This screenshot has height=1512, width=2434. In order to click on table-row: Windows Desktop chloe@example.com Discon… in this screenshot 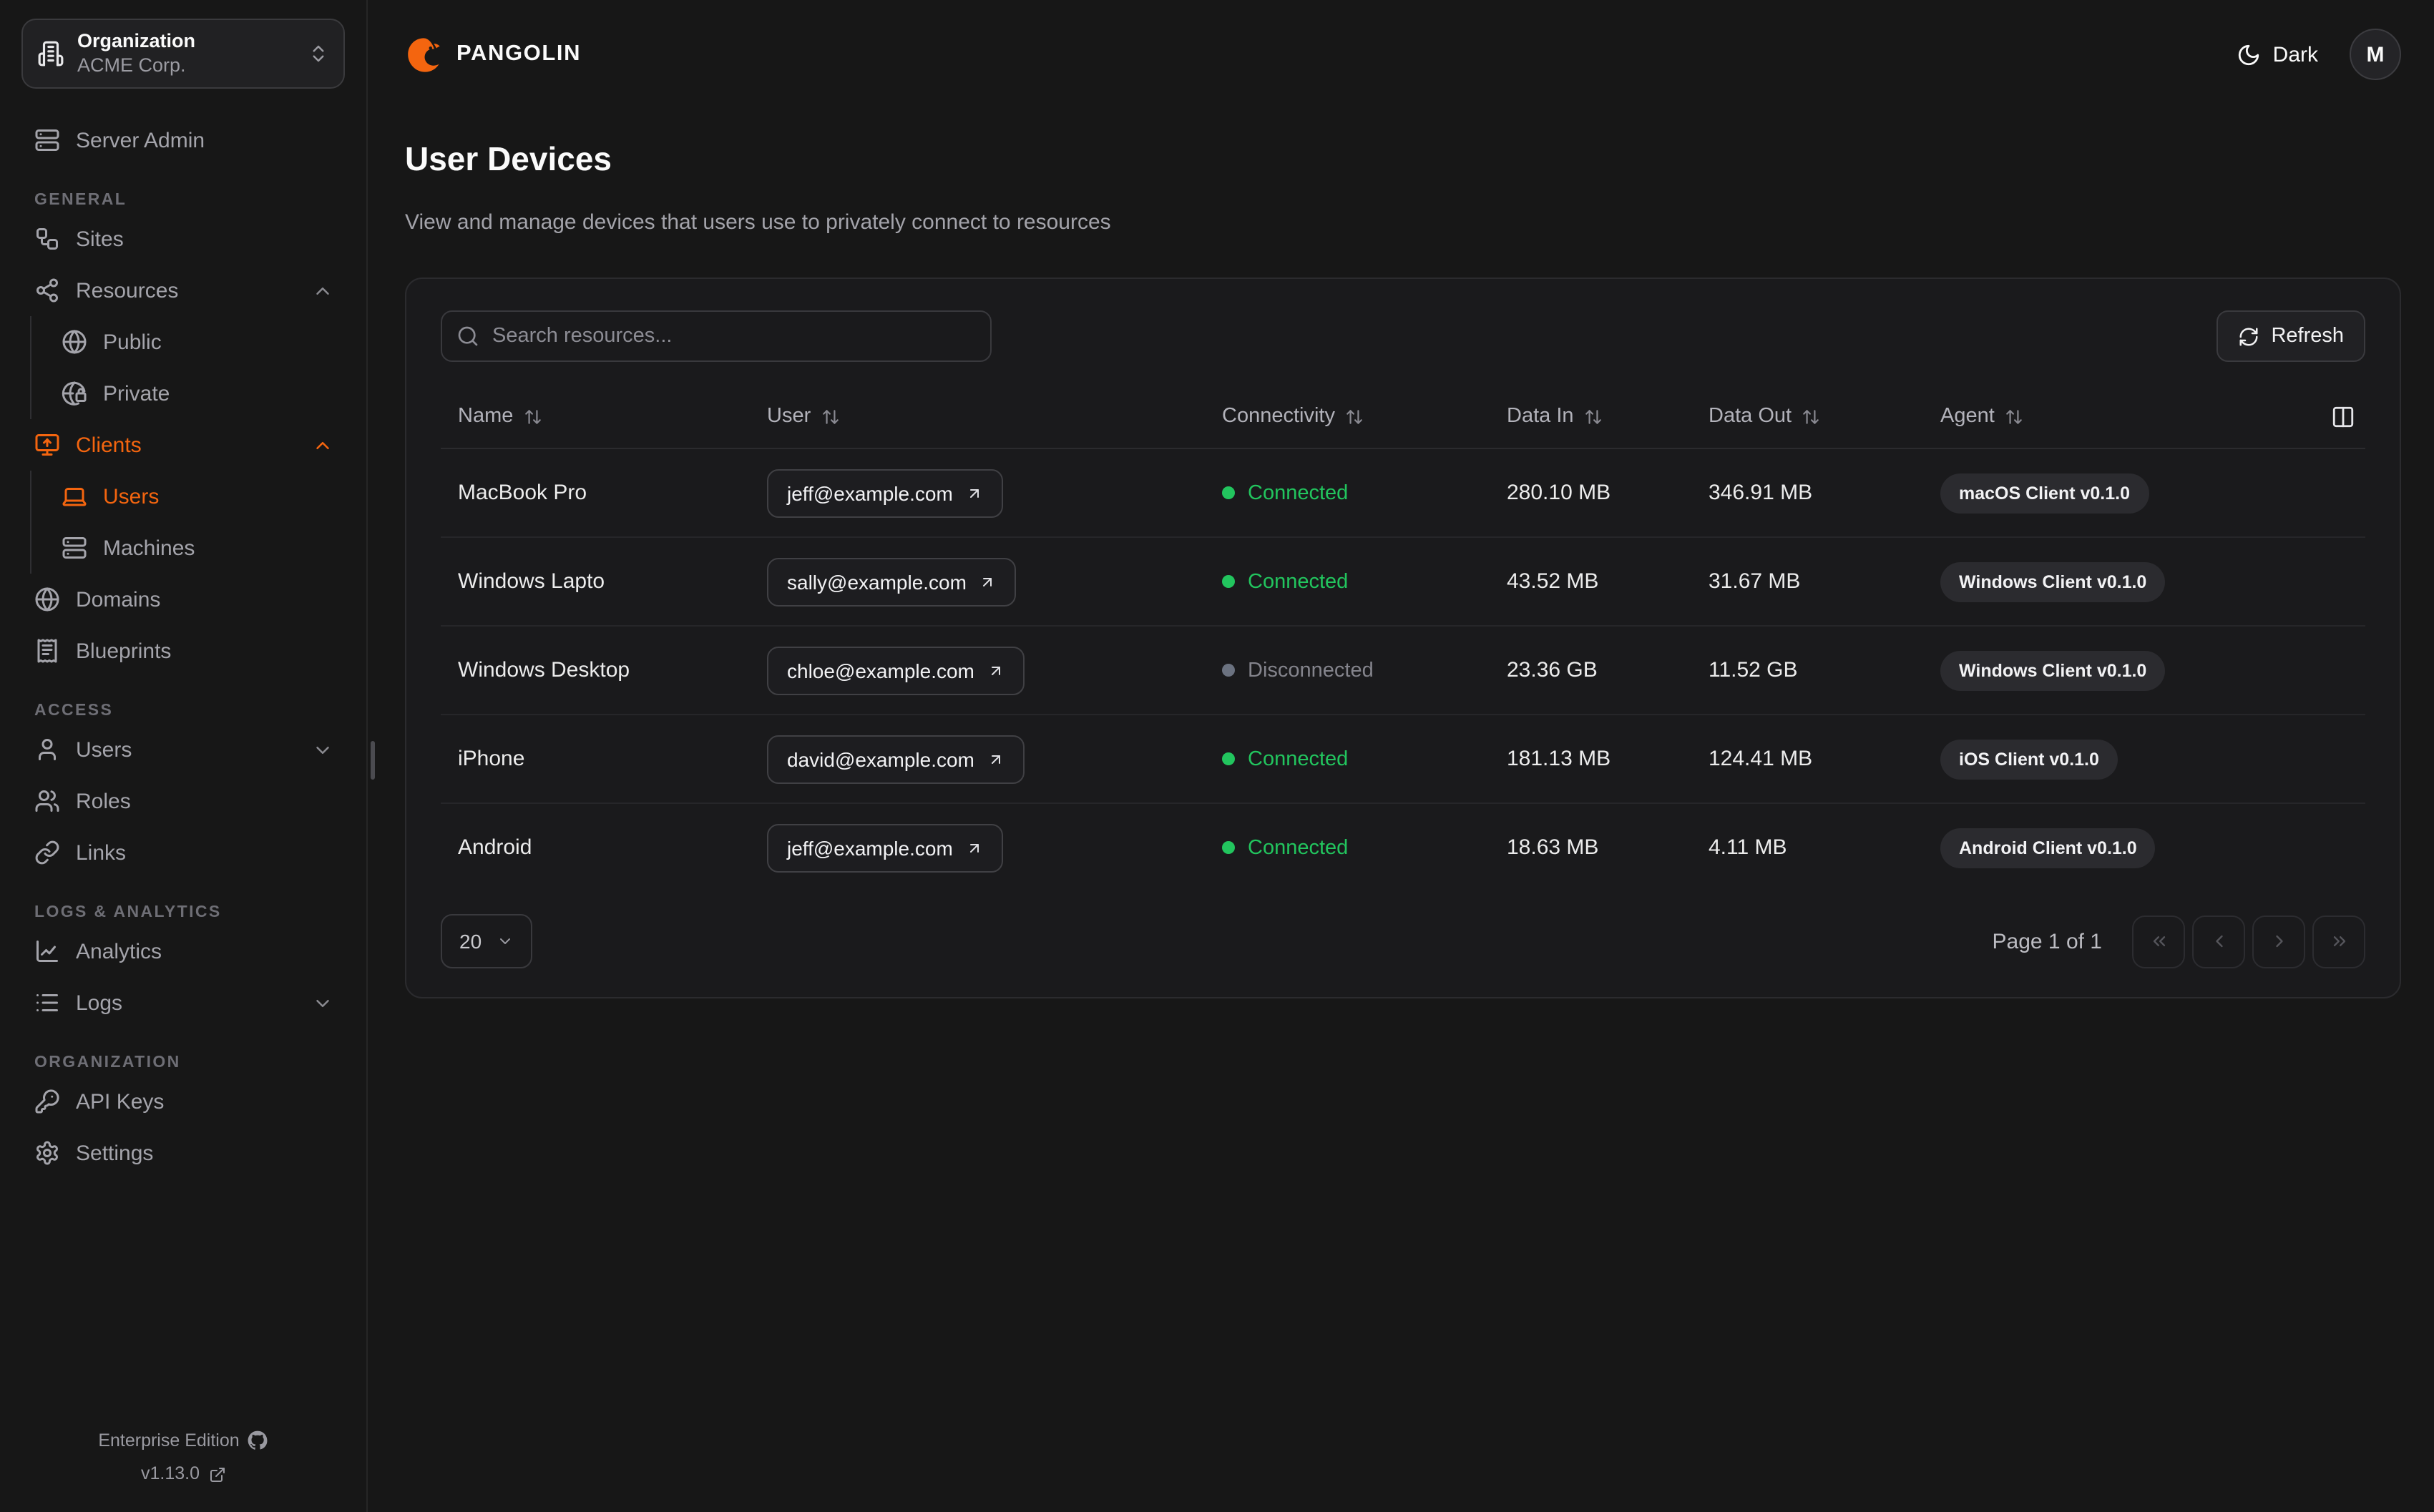, I will do `click(1403, 671)`.